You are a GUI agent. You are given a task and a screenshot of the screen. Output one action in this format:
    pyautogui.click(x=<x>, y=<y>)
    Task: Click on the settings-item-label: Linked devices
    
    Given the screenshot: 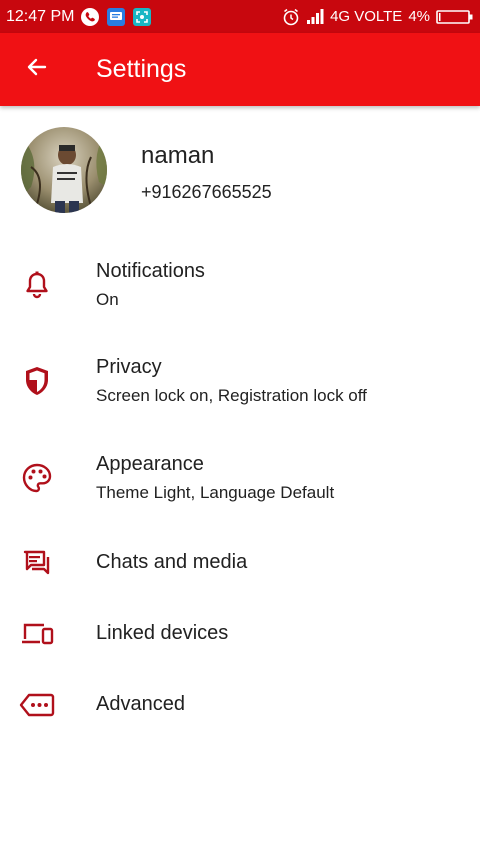 What is the action you would take?
    pyautogui.click(x=162, y=633)
    